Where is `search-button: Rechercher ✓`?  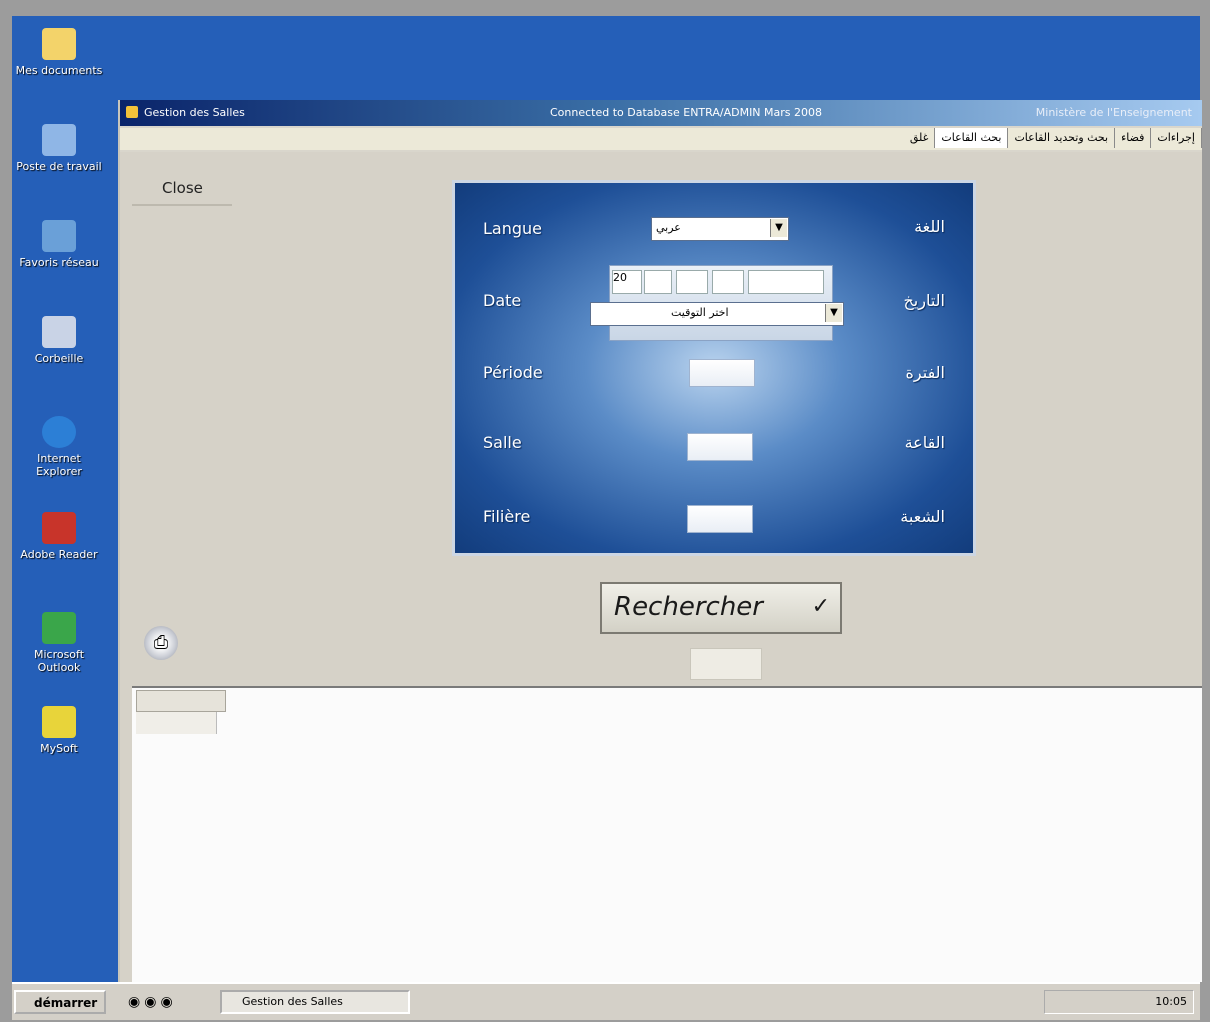 search-button: Rechercher ✓ is located at coordinates (721, 608).